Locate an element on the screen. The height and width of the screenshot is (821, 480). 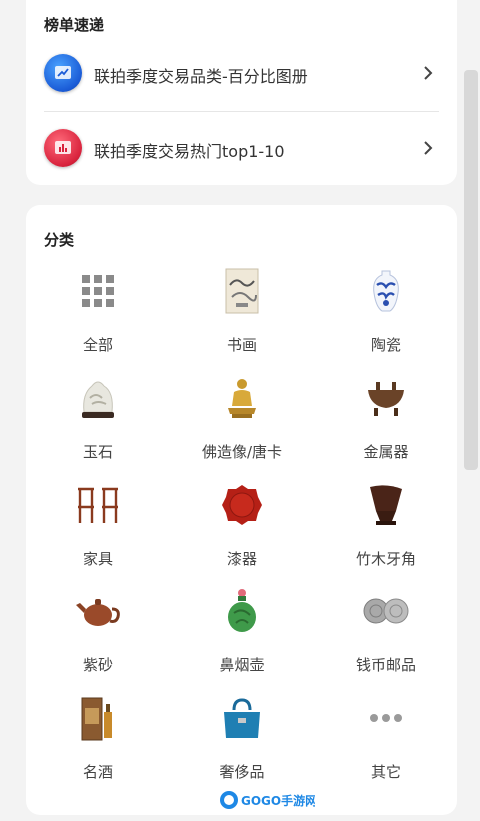
category-label: 书画 is located at coordinates (241, 345).